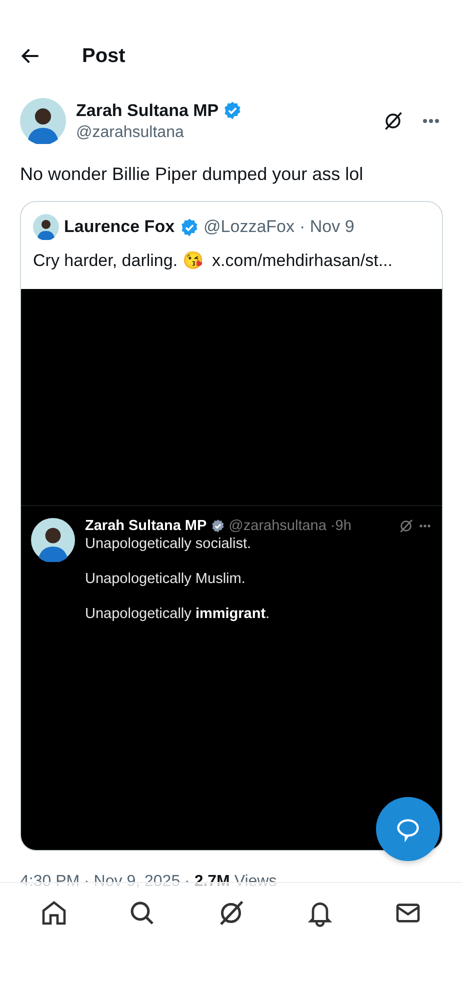 The width and height of the screenshot is (462, 1000). I want to click on author-handle: @zarahsultana, so click(224, 133).